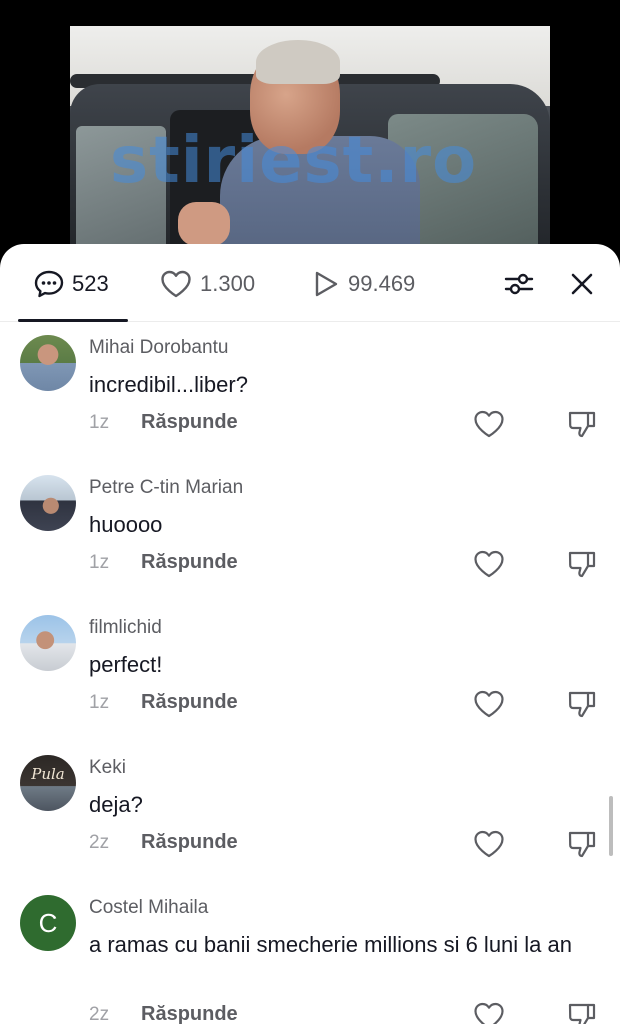  What do you see at coordinates (298, 62) in the screenshot?
I see `person-hair` at bounding box center [298, 62].